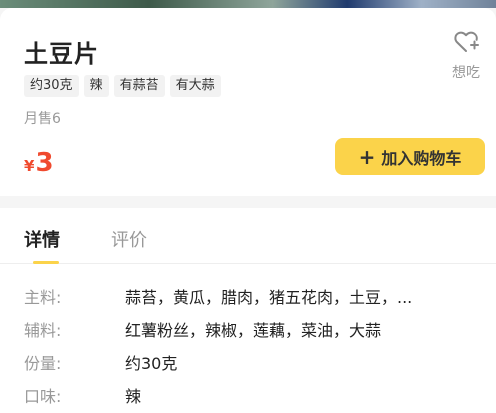 The height and width of the screenshot is (413, 496). What do you see at coordinates (43, 396) in the screenshot?
I see `detail-key: 口味:` at bounding box center [43, 396].